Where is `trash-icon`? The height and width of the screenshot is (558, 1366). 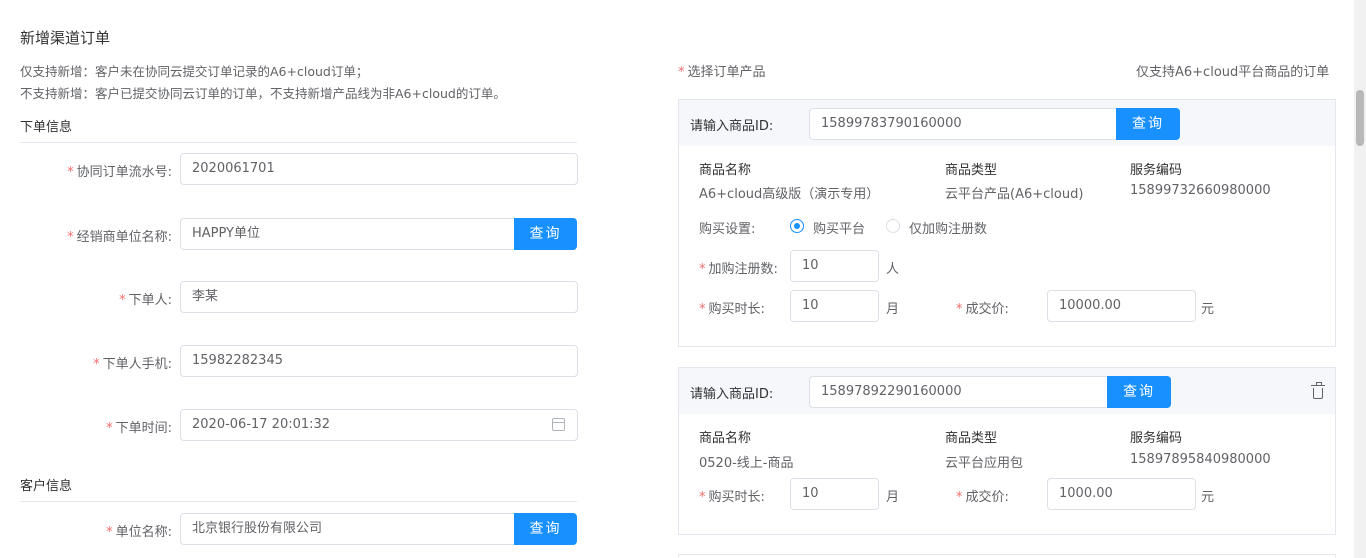 trash-icon is located at coordinates (1318, 390).